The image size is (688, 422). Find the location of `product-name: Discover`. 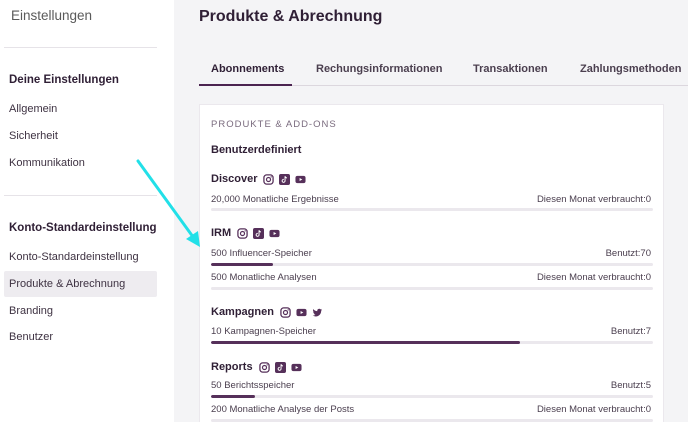

product-name: Discover is located at coordinates (234, 179).